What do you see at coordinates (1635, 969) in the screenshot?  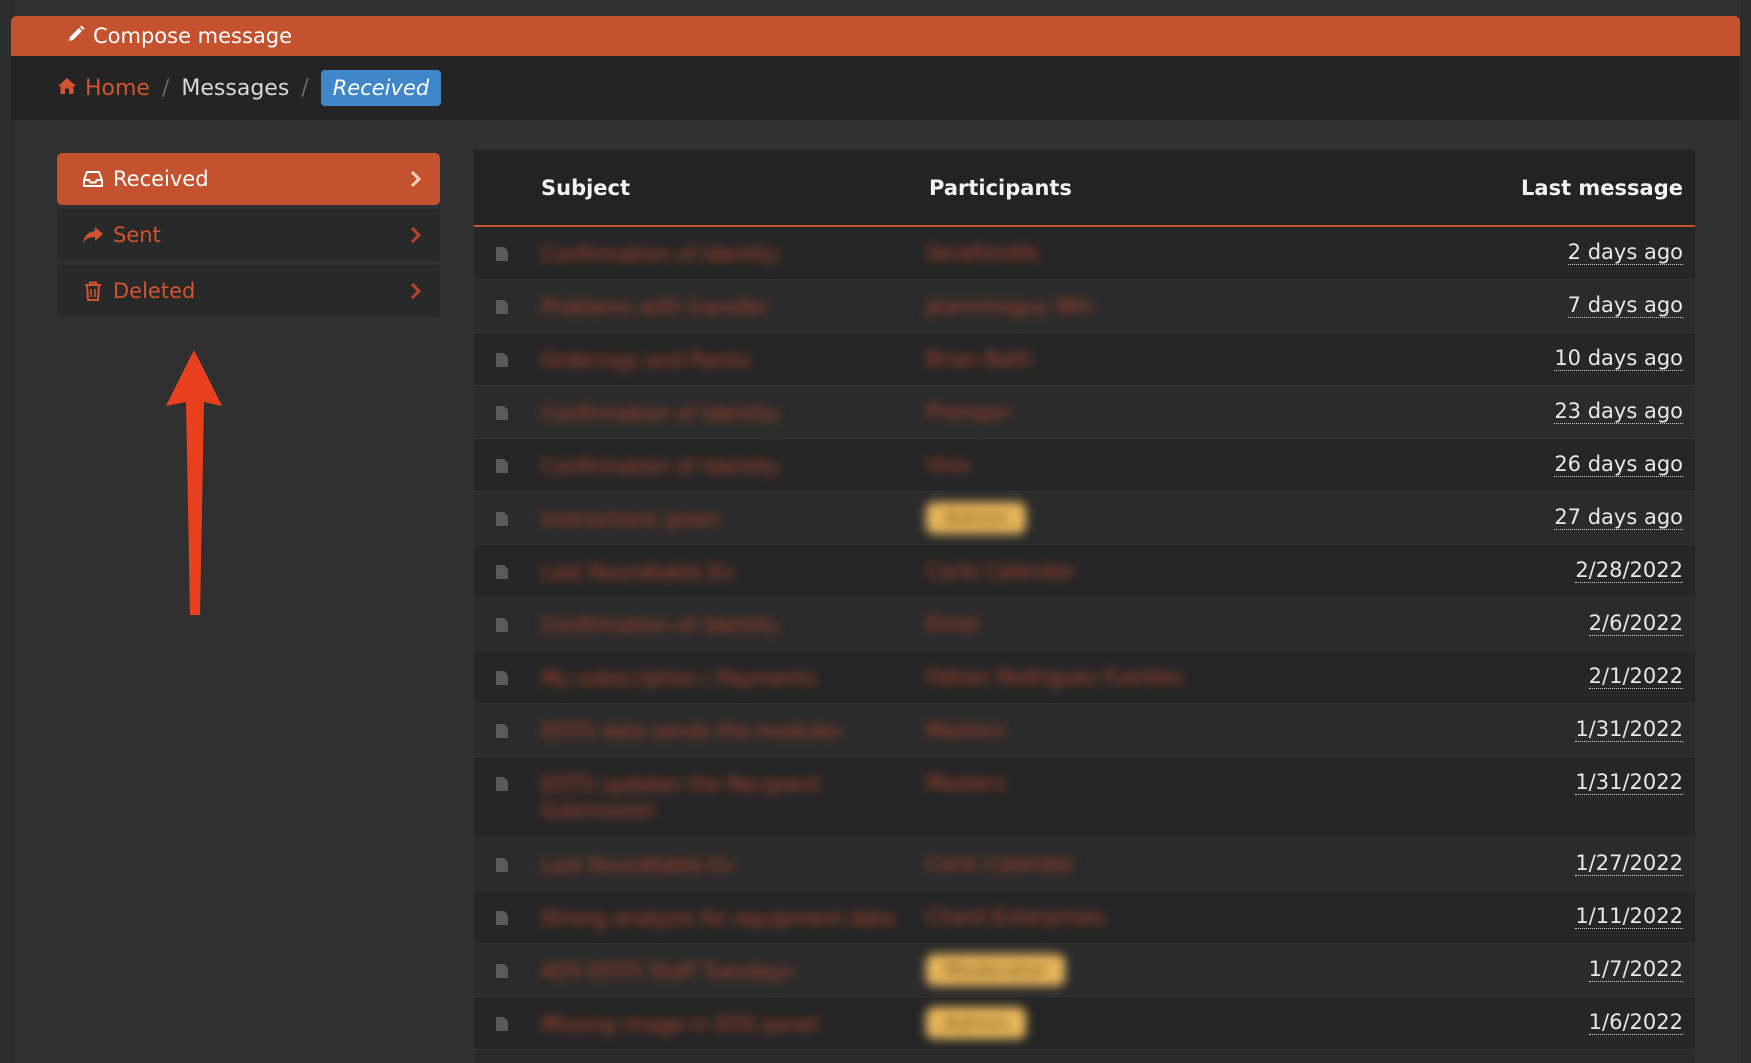 I see `message-last-date: 1/7/2022` at bounding box center [1635, 969].